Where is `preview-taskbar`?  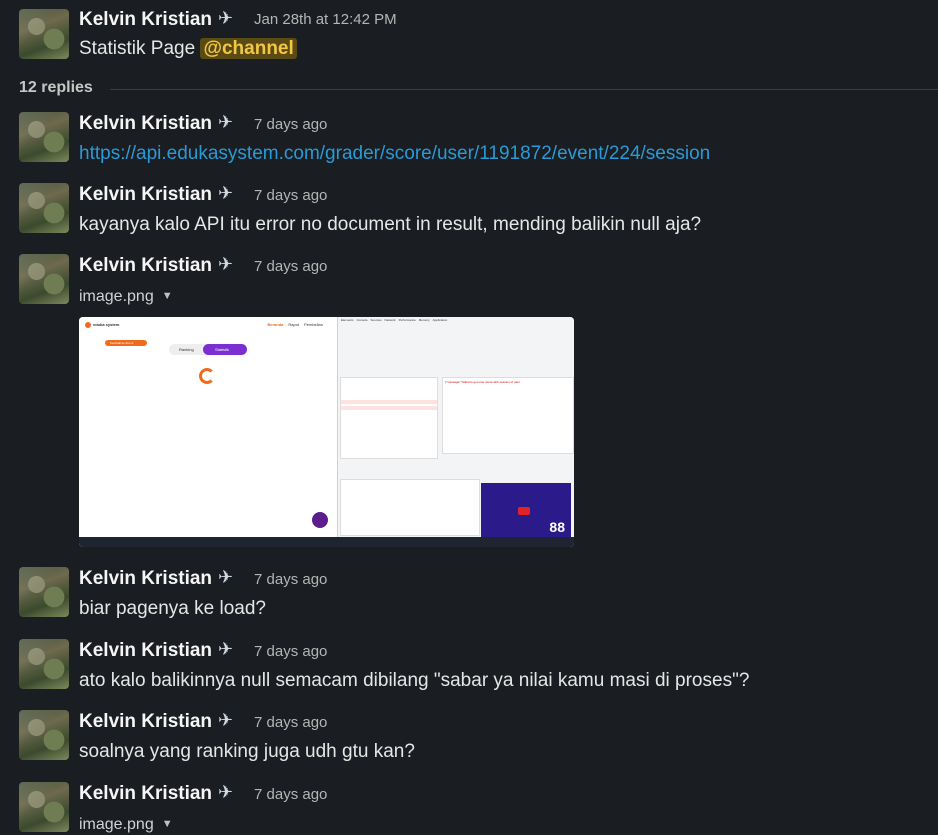 preview-taskbar is located at coordinates (326, 542).